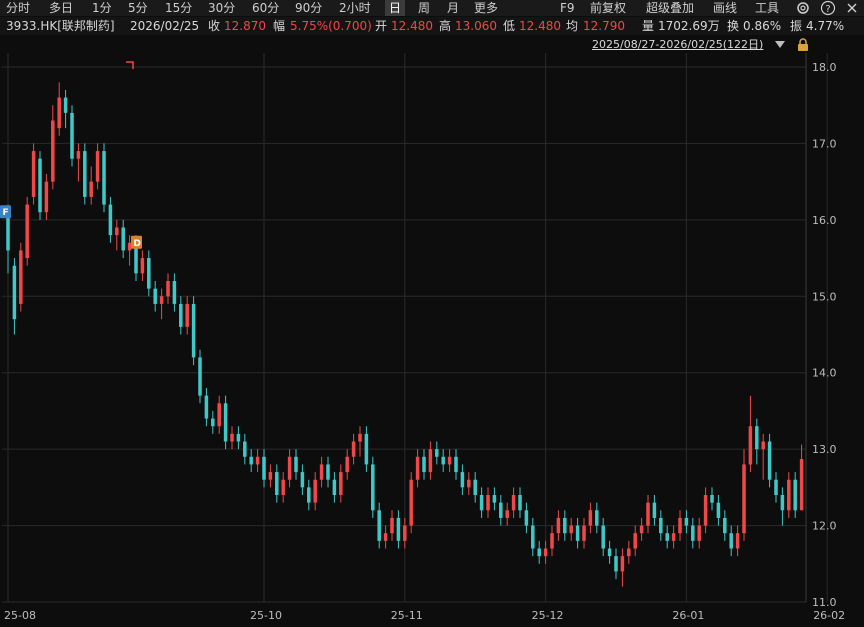 The width and height of the screenshot is (864, 627). What do you see at coordinates (767, 8) in the screenshot?
I see `tools-button: 工具` at bounding box center [767, 8].